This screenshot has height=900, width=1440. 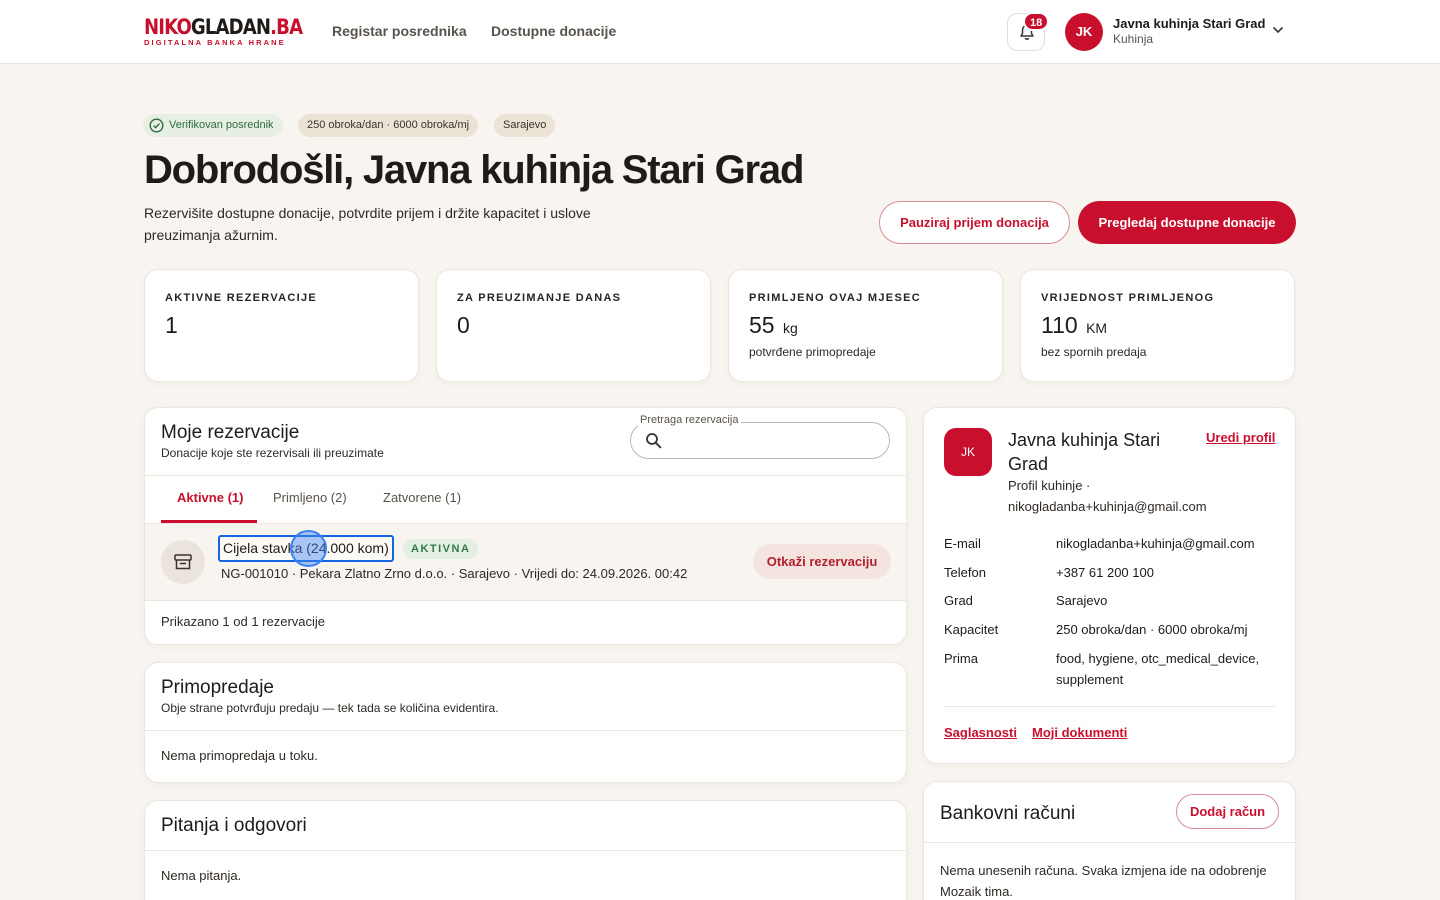 What do you see at coordinates (1128, 298) in the screenshot?
I see `stat-label: VRIJEDNOST PRIMLJENOG` at bounding box center [1128, 298].